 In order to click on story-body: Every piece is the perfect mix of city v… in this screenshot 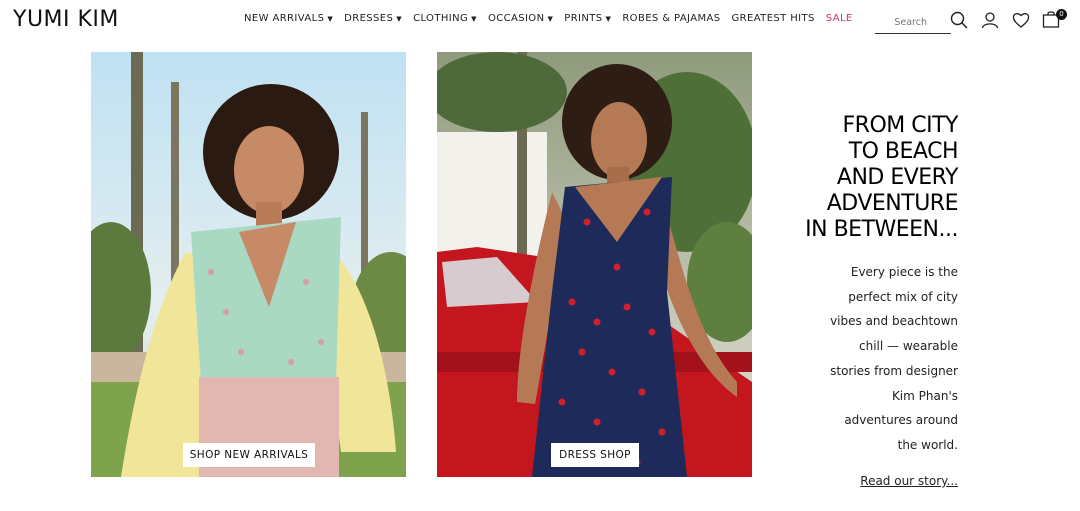, I will do `click(894, 359)`.